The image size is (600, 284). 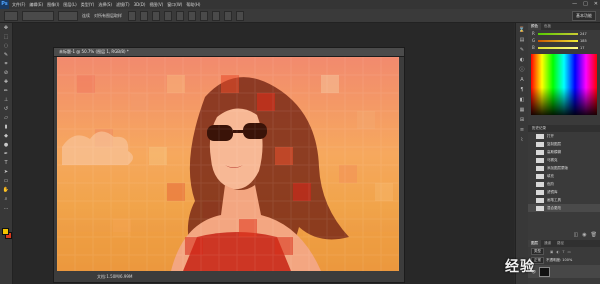 I want to click on history-item: 打开, so click(x=564, y=136).